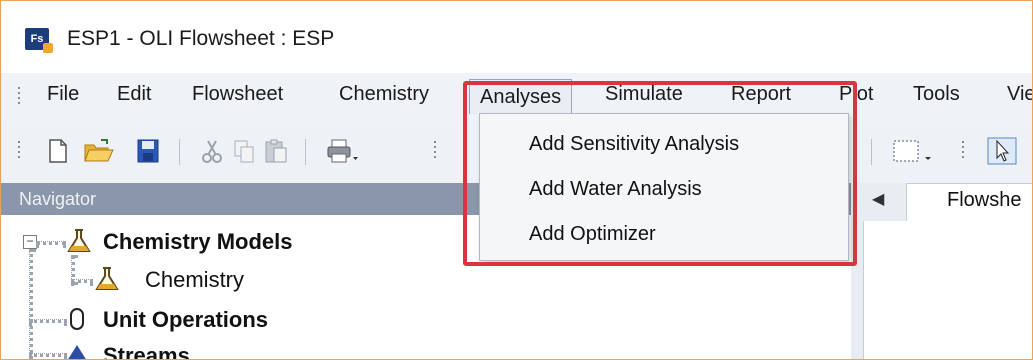 The image size is (1033, 360). What do you see at coordinates (77, 319) in the screenshot?
I see `unit-operation-icon` at bounding box center [77, 319].